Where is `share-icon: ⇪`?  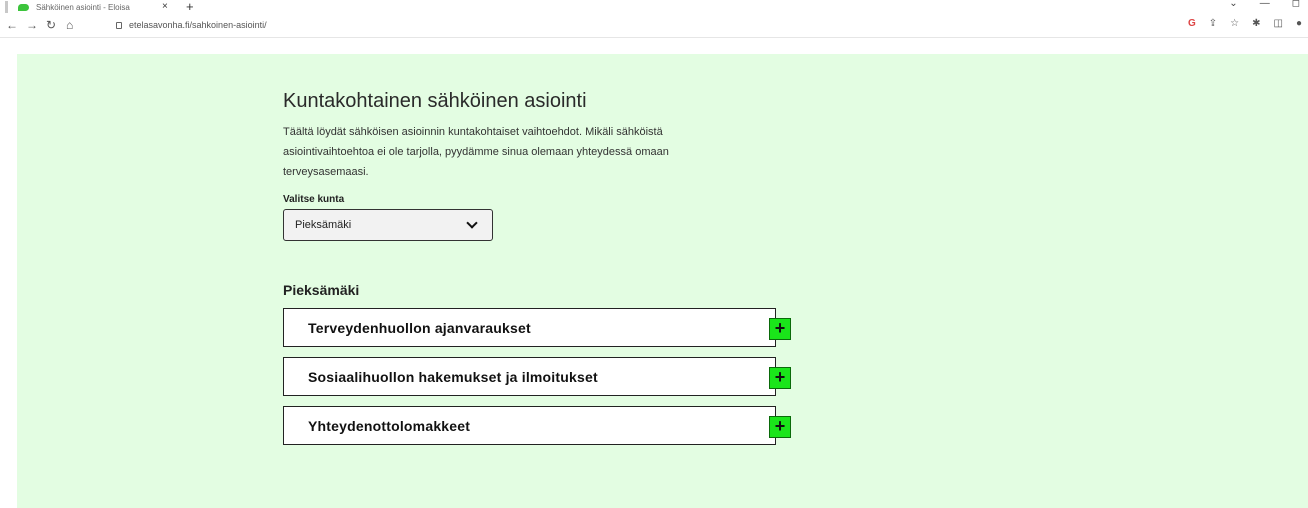 share-icon: ⇪ is located at coordinates (1213, 23).